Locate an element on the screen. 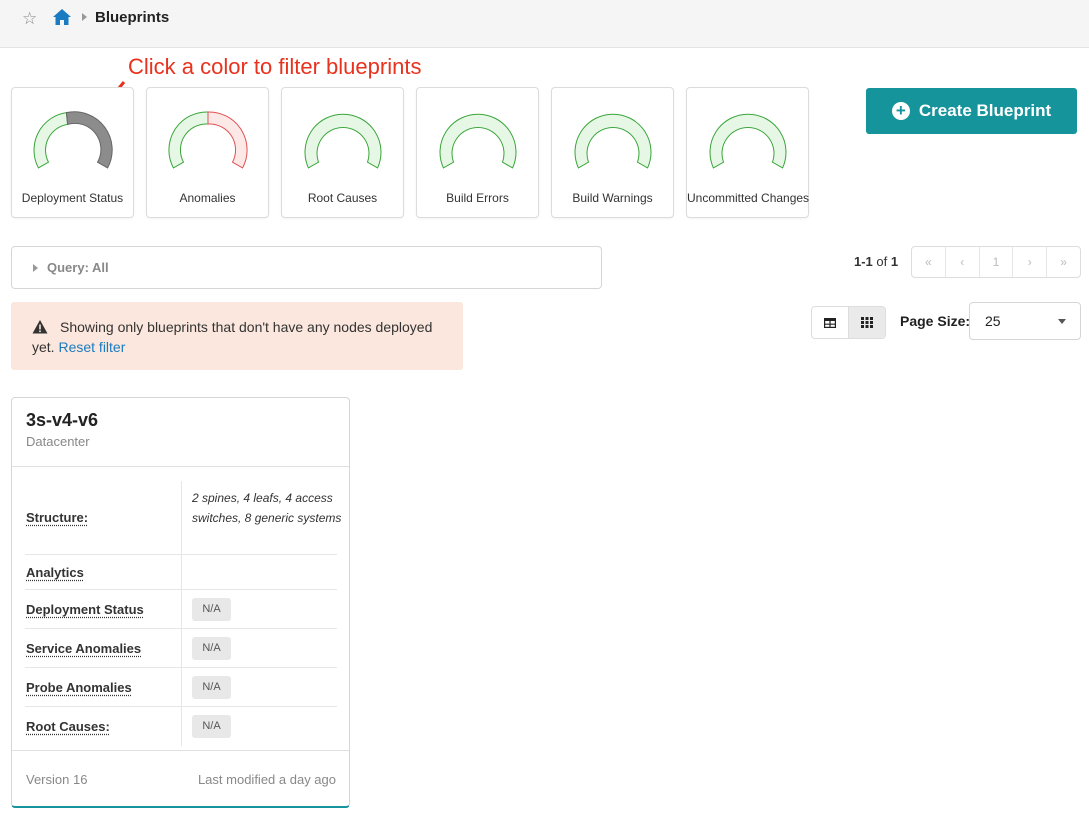 The image size is (1089, 820). pagination: « ‹ 1 › » is located at coordinates (996, 262).